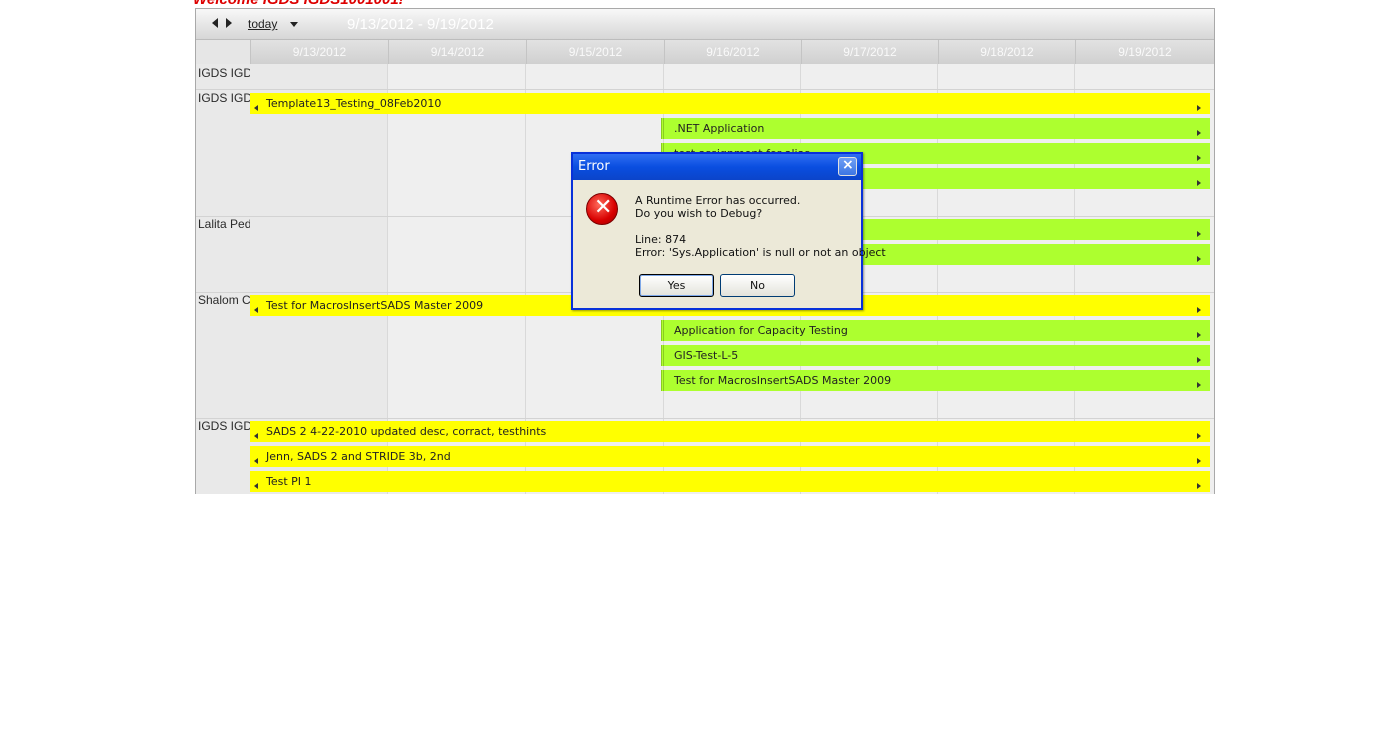  I want to click on event-title: .NET Application, so click(719, 128).